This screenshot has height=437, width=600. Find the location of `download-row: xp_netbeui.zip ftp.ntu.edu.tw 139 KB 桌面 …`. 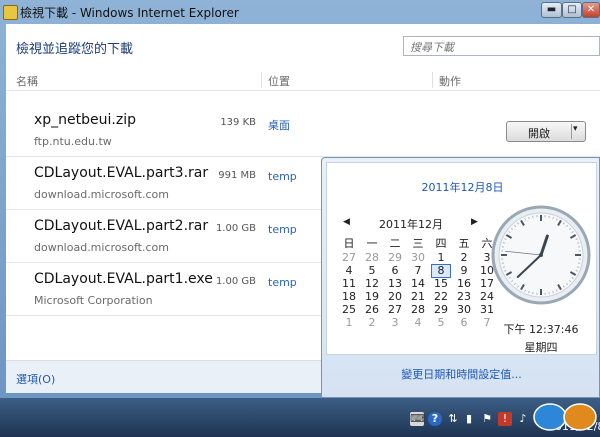

download-row: xp_netbeui.zip ftp.ntu.edu.tw 139 KB 桌面 … is located at coordinates (303, 130).